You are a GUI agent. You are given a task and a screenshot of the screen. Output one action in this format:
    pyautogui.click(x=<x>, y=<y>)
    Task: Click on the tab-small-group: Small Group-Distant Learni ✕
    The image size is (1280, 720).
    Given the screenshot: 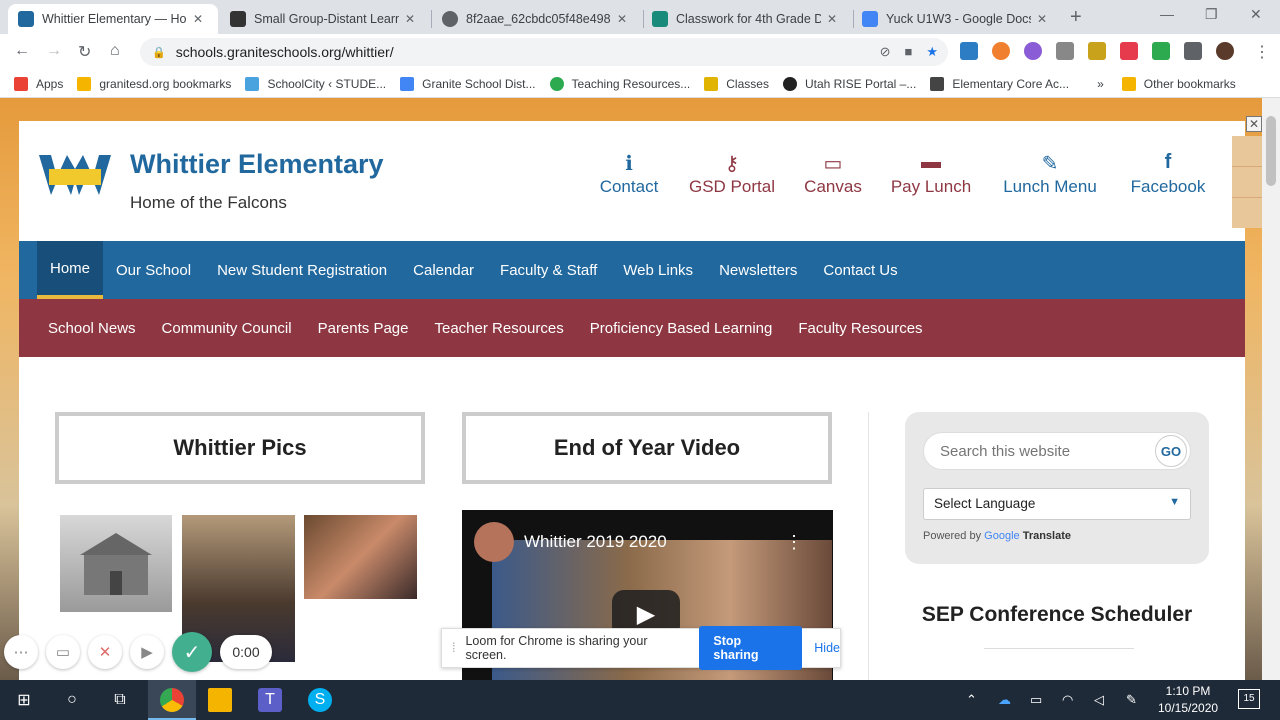 What is the action you would take?
    pyautogui.click(x=325, y=19)
    